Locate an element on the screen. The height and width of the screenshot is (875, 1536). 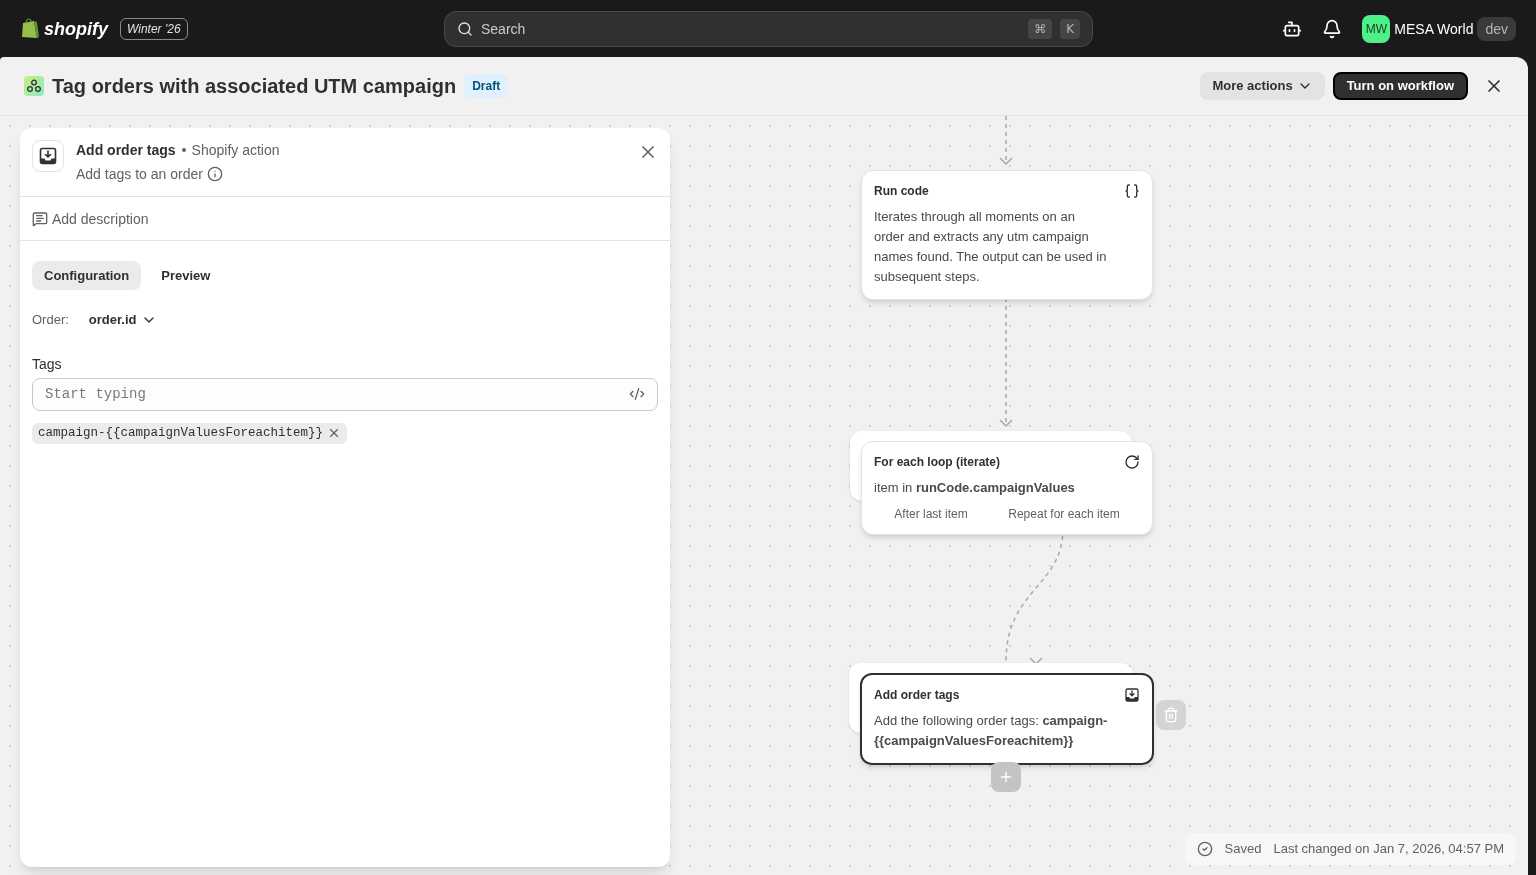
keyboard-key: ⌘ is located at coordinates (1040, 28).